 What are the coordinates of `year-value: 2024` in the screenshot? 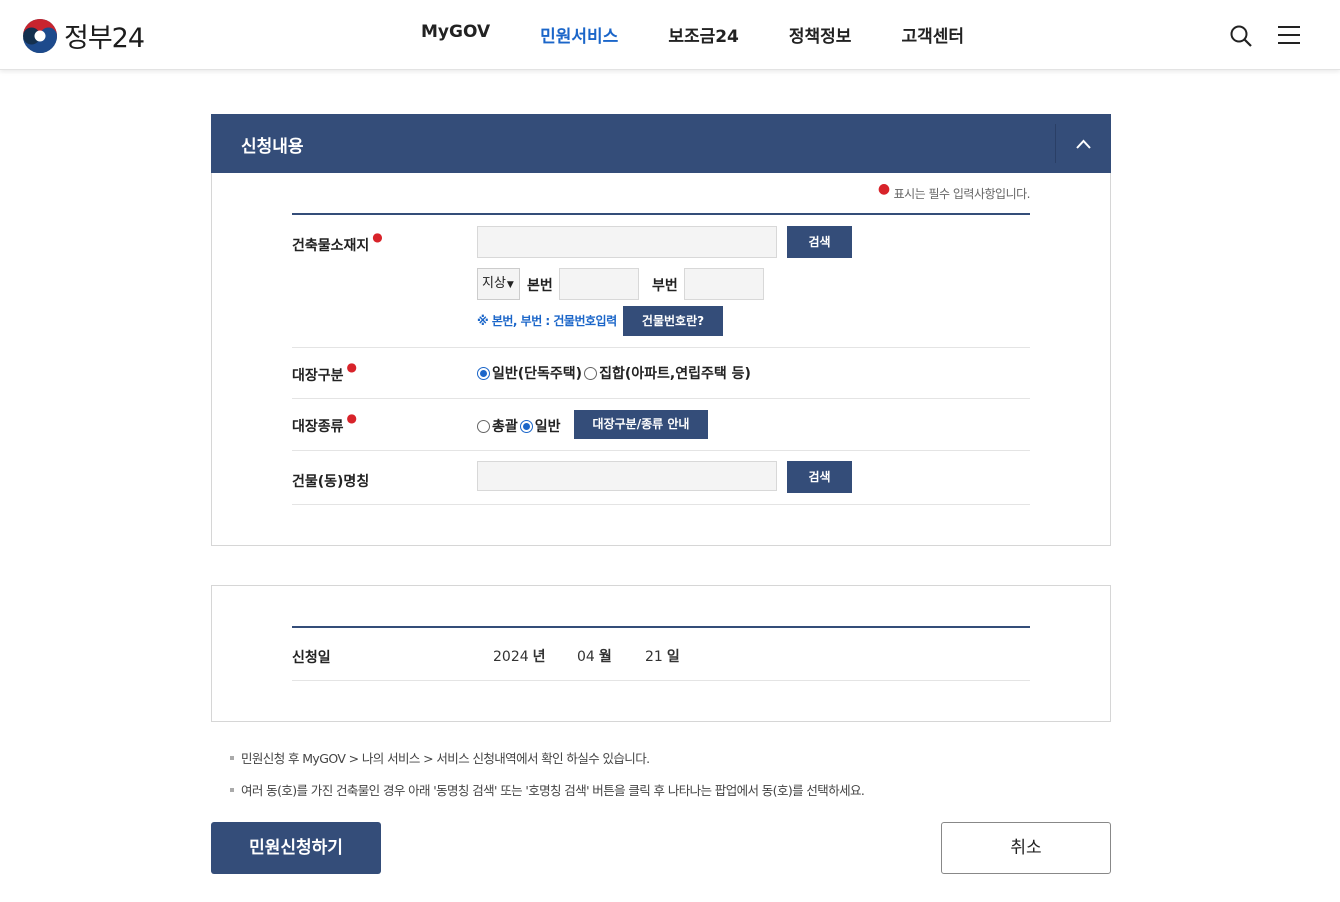 It's located at (511, 657).